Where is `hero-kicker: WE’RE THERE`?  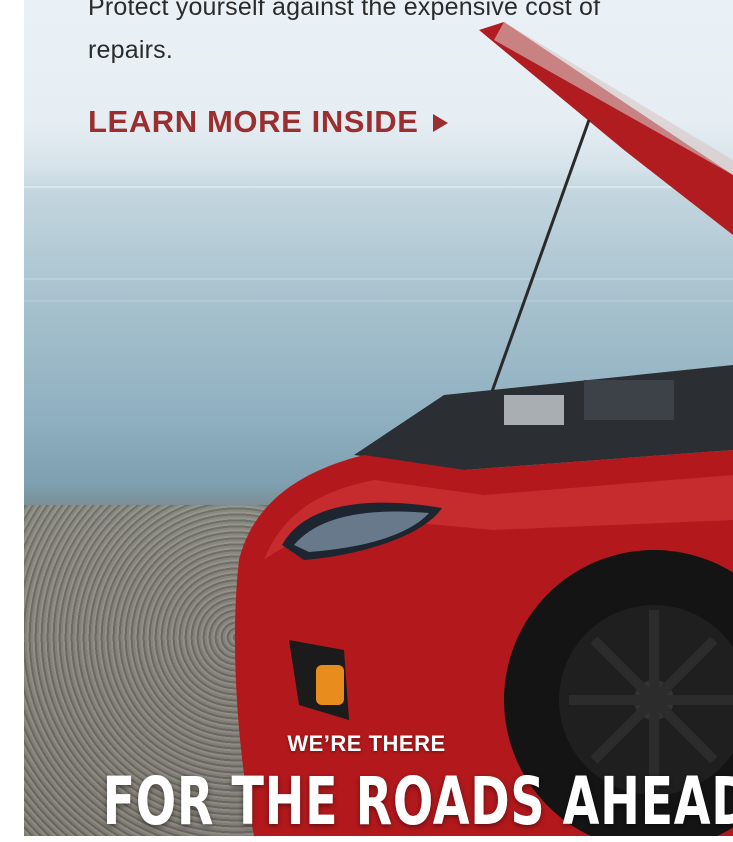 hero-kicker: WE’RE THERE is located at coordinates (366, 743).